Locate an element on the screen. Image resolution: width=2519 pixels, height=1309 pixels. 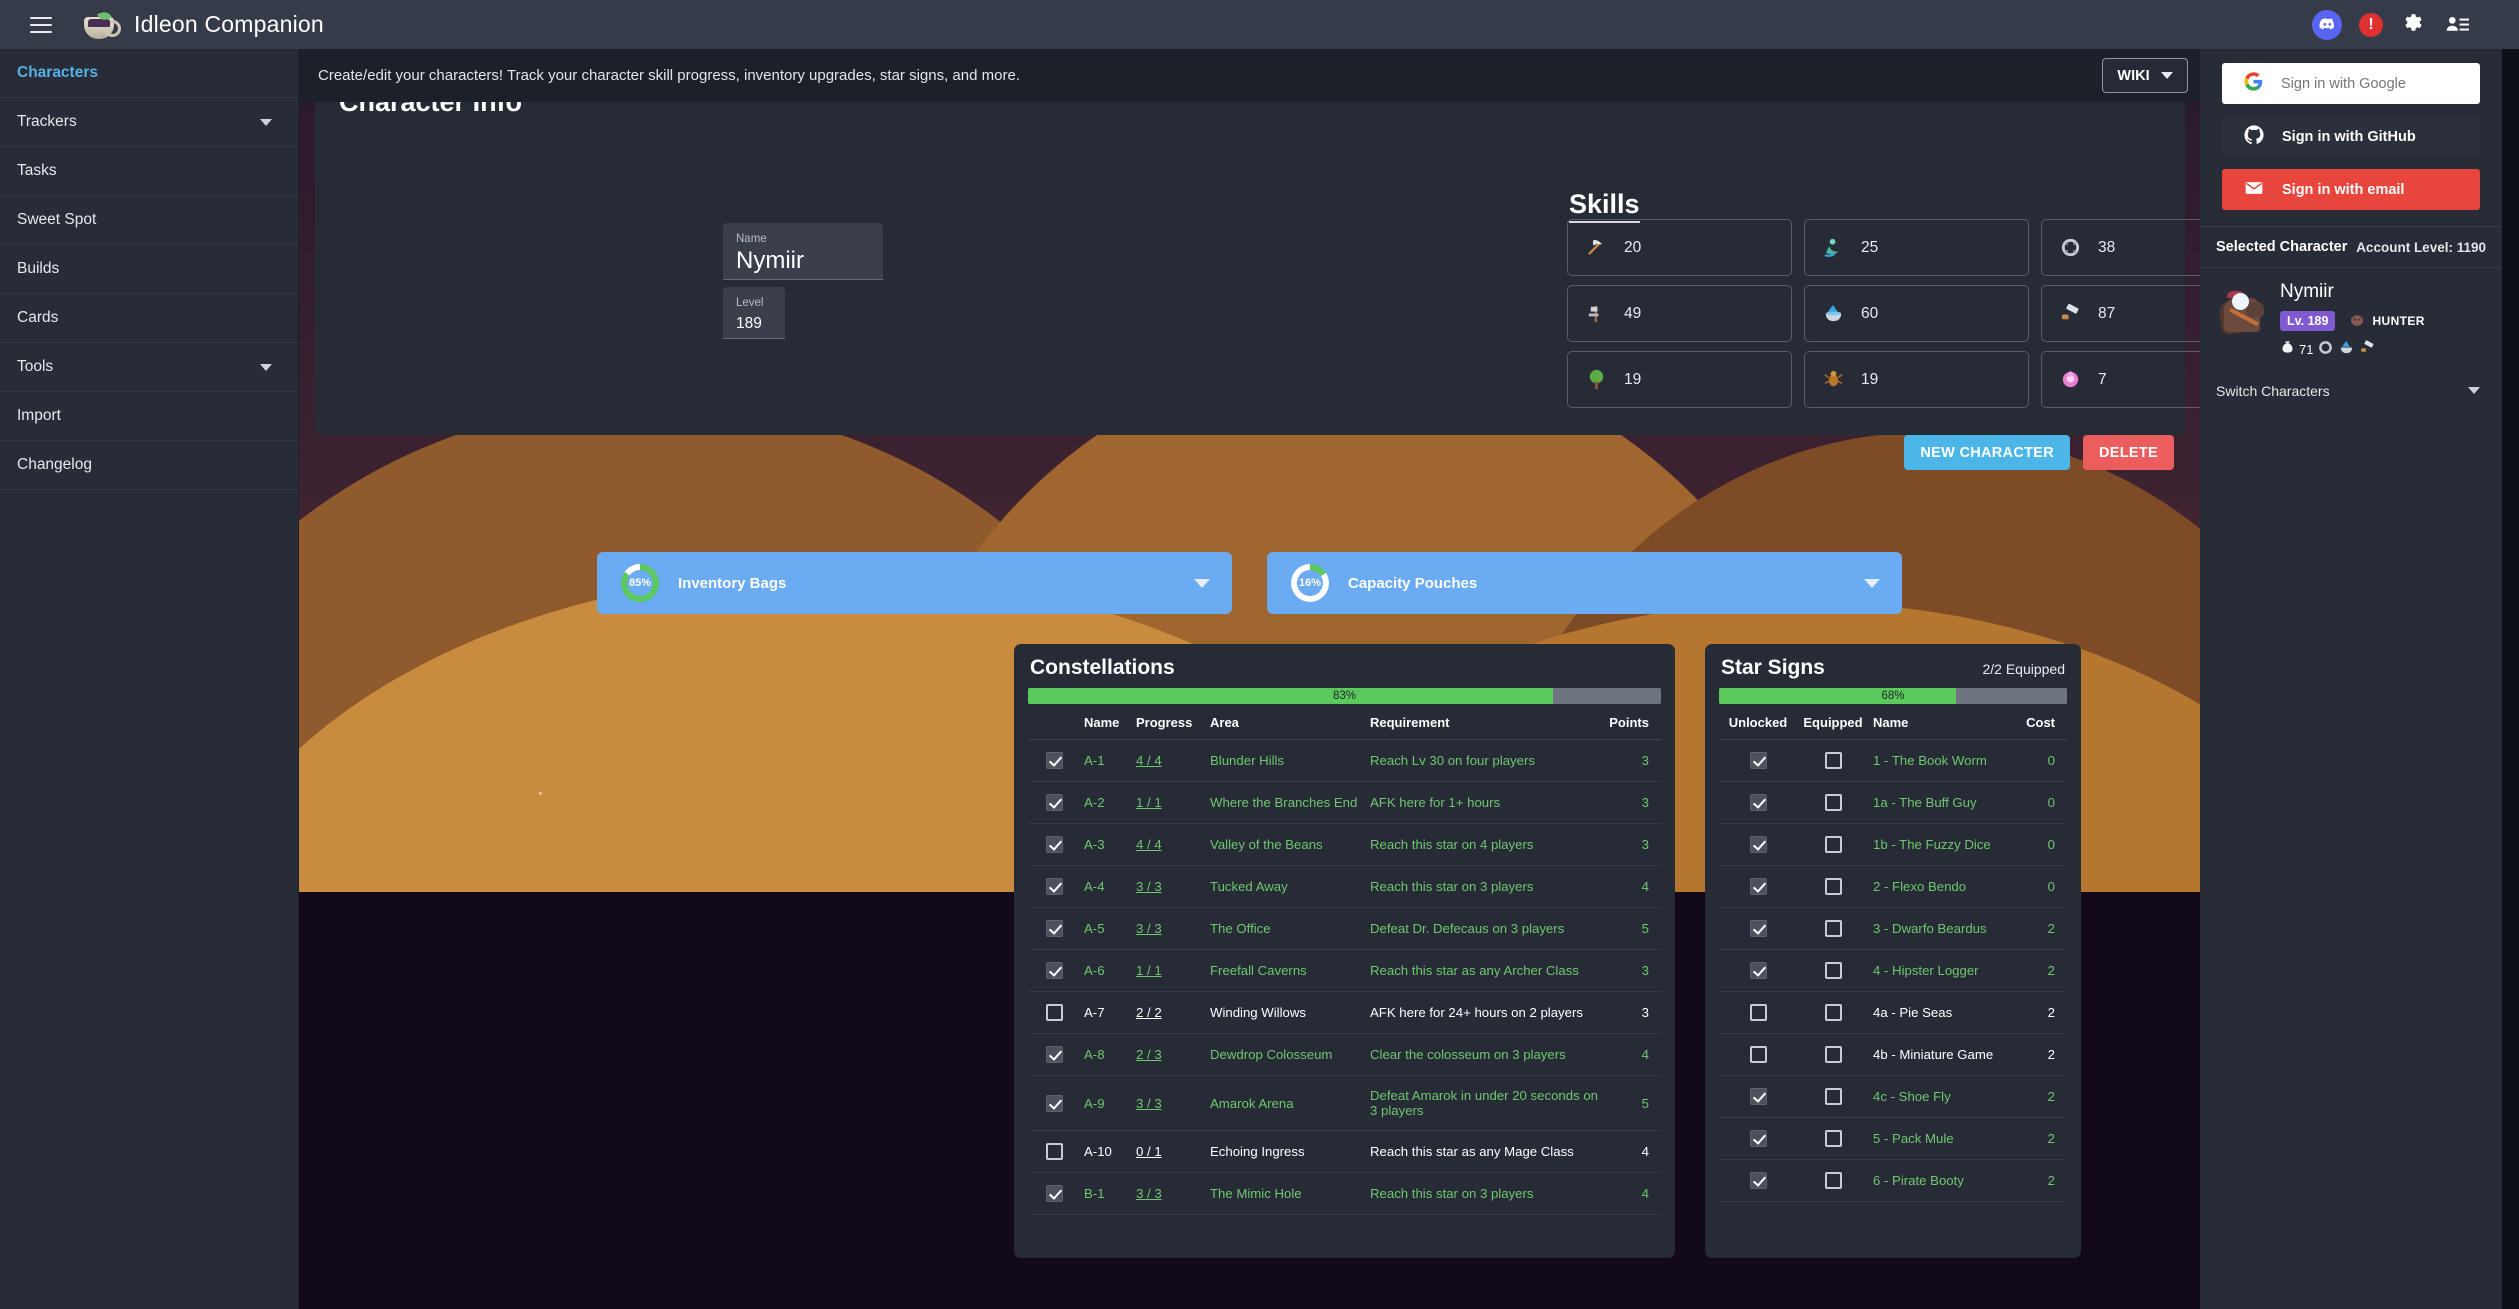
sign-in-email-button: Sign in with email is located at coordinates (2351, 189).